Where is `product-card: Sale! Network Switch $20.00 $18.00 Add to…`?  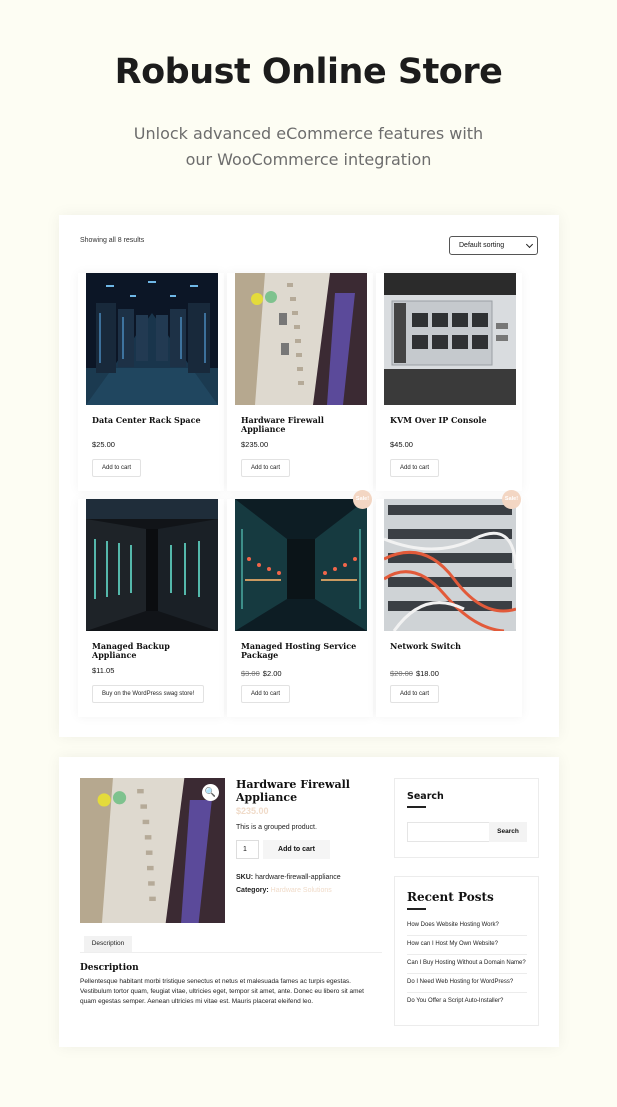
product-card: Sale! Network Switch $20.00 $18.00 Add to… is located at coordinates (449, 603).